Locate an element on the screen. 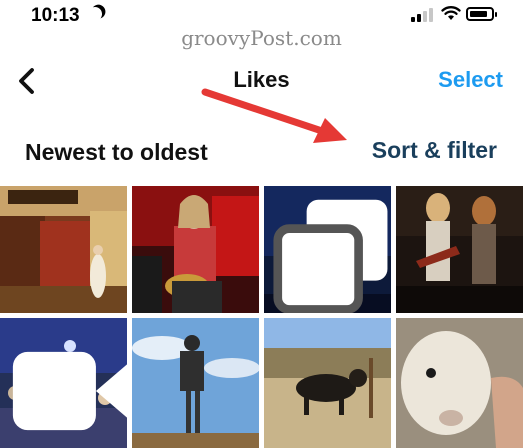 The image size is (523, 448). guitarist-concert-photo is located at coordinates (195, 249).